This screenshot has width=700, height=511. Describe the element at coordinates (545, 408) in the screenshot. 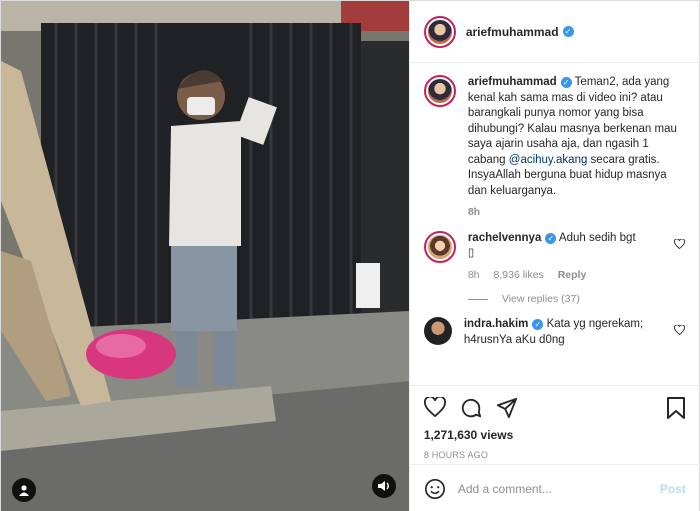

I see `action-icons-left` at that location.